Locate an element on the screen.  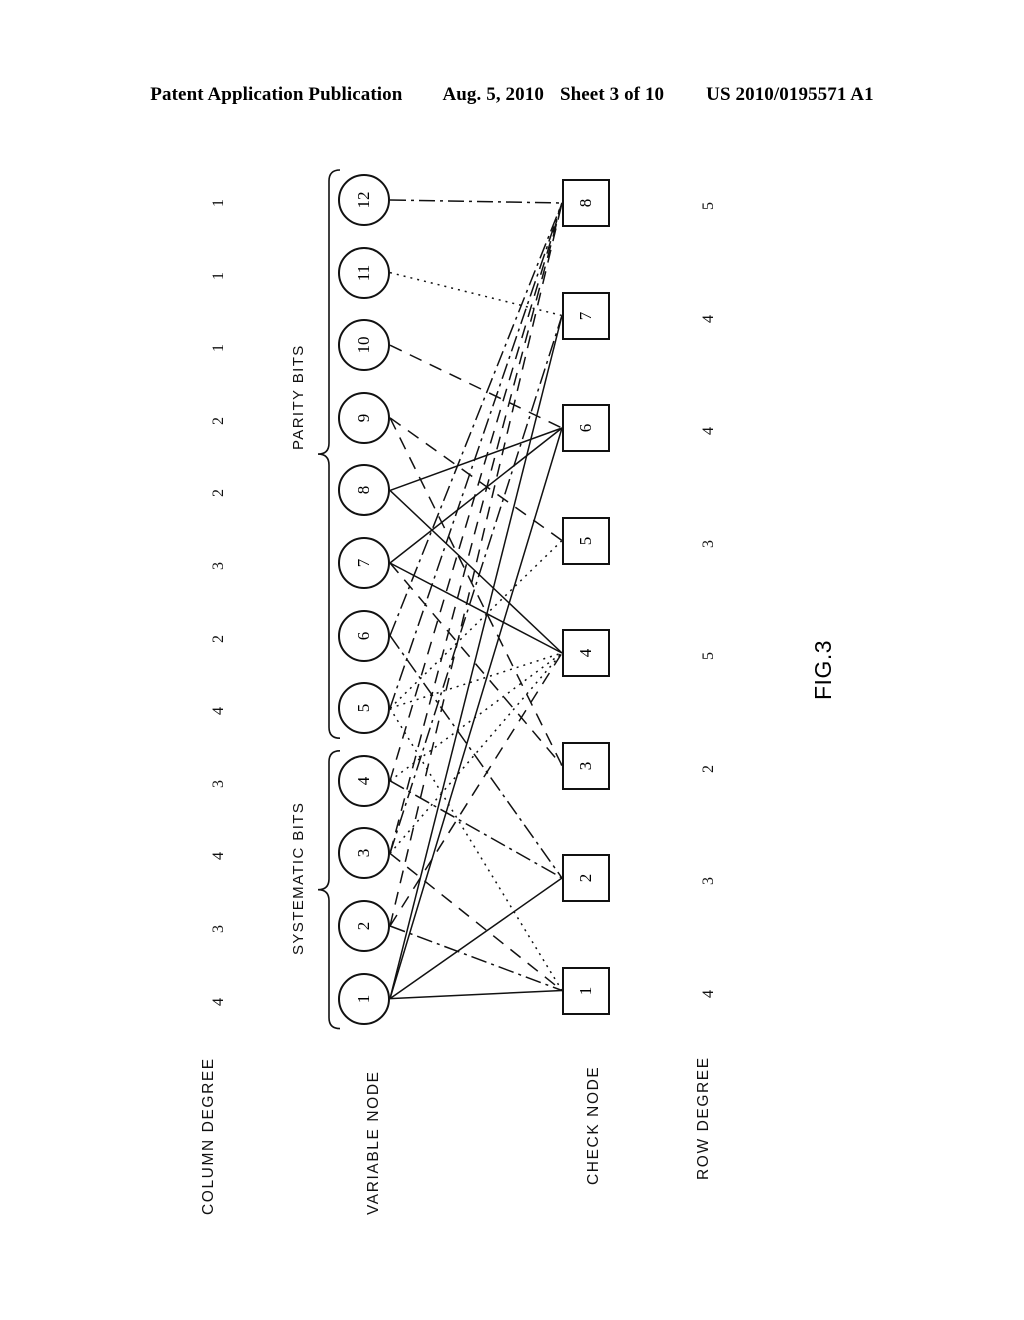
check-node-label: 7 is located at coordinates (585, 315).